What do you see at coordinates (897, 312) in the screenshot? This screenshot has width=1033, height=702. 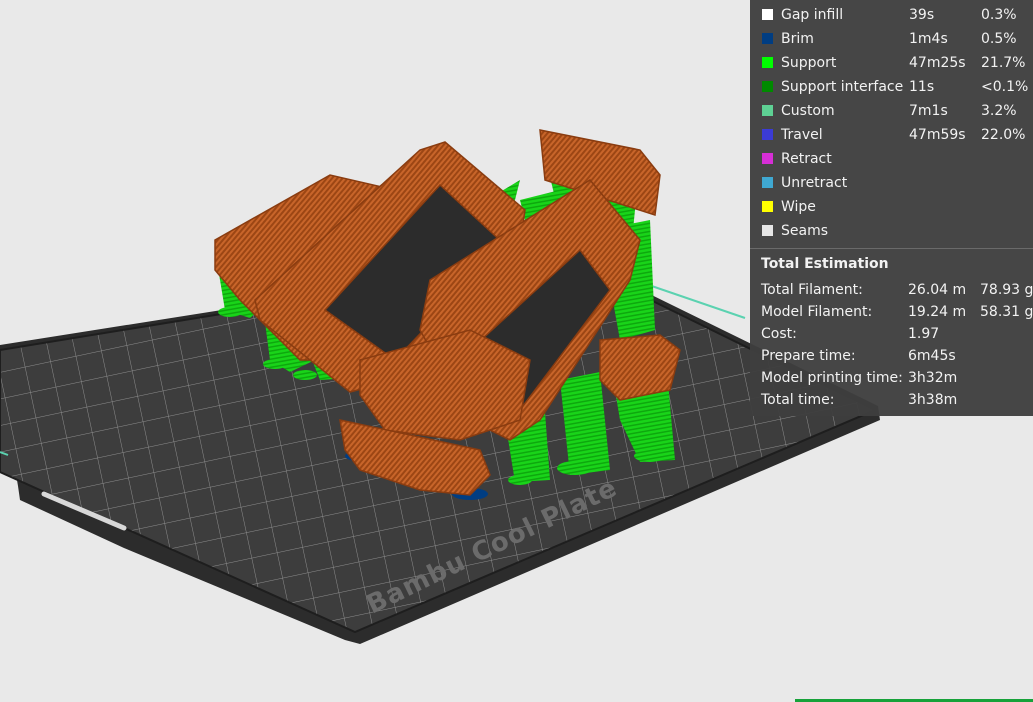 I see `model-filament-row: Model Filament: 19.24 m 58.31 g` at bounding box center [897, 312].